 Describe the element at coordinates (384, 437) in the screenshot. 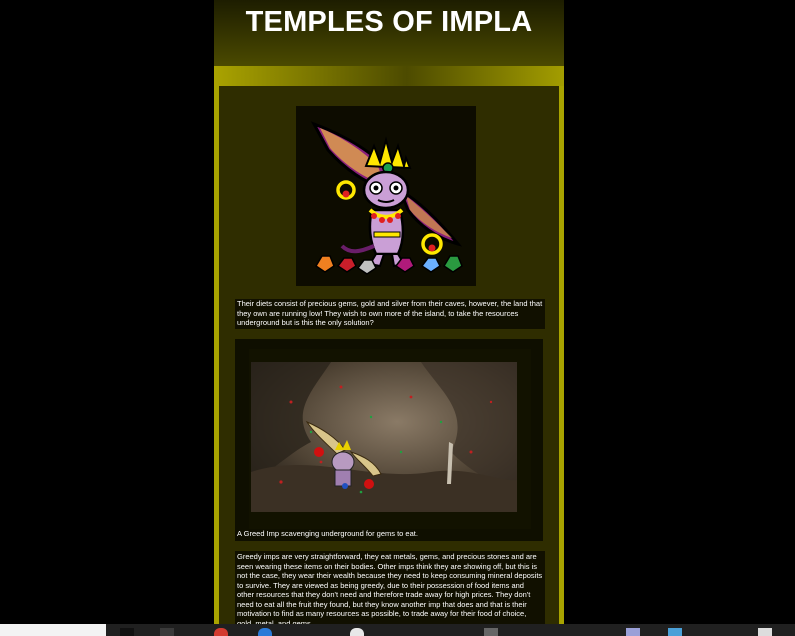

I see `cave-scene-image` at that location.